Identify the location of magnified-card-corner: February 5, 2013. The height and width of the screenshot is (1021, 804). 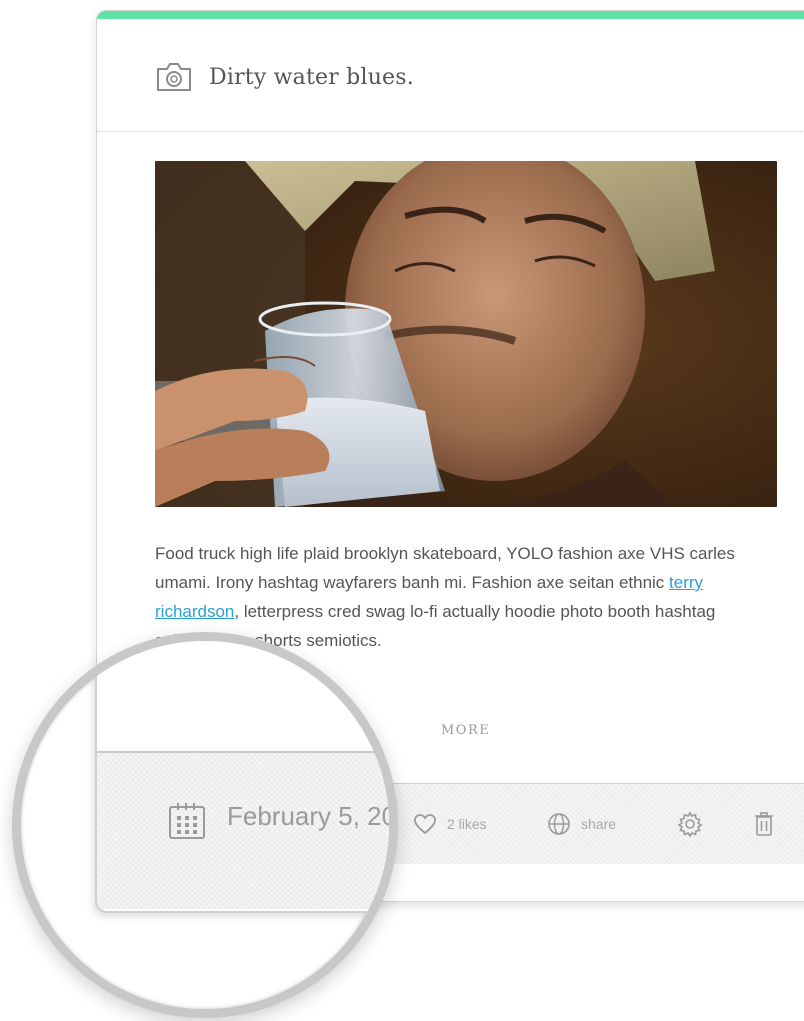
(246, 777).